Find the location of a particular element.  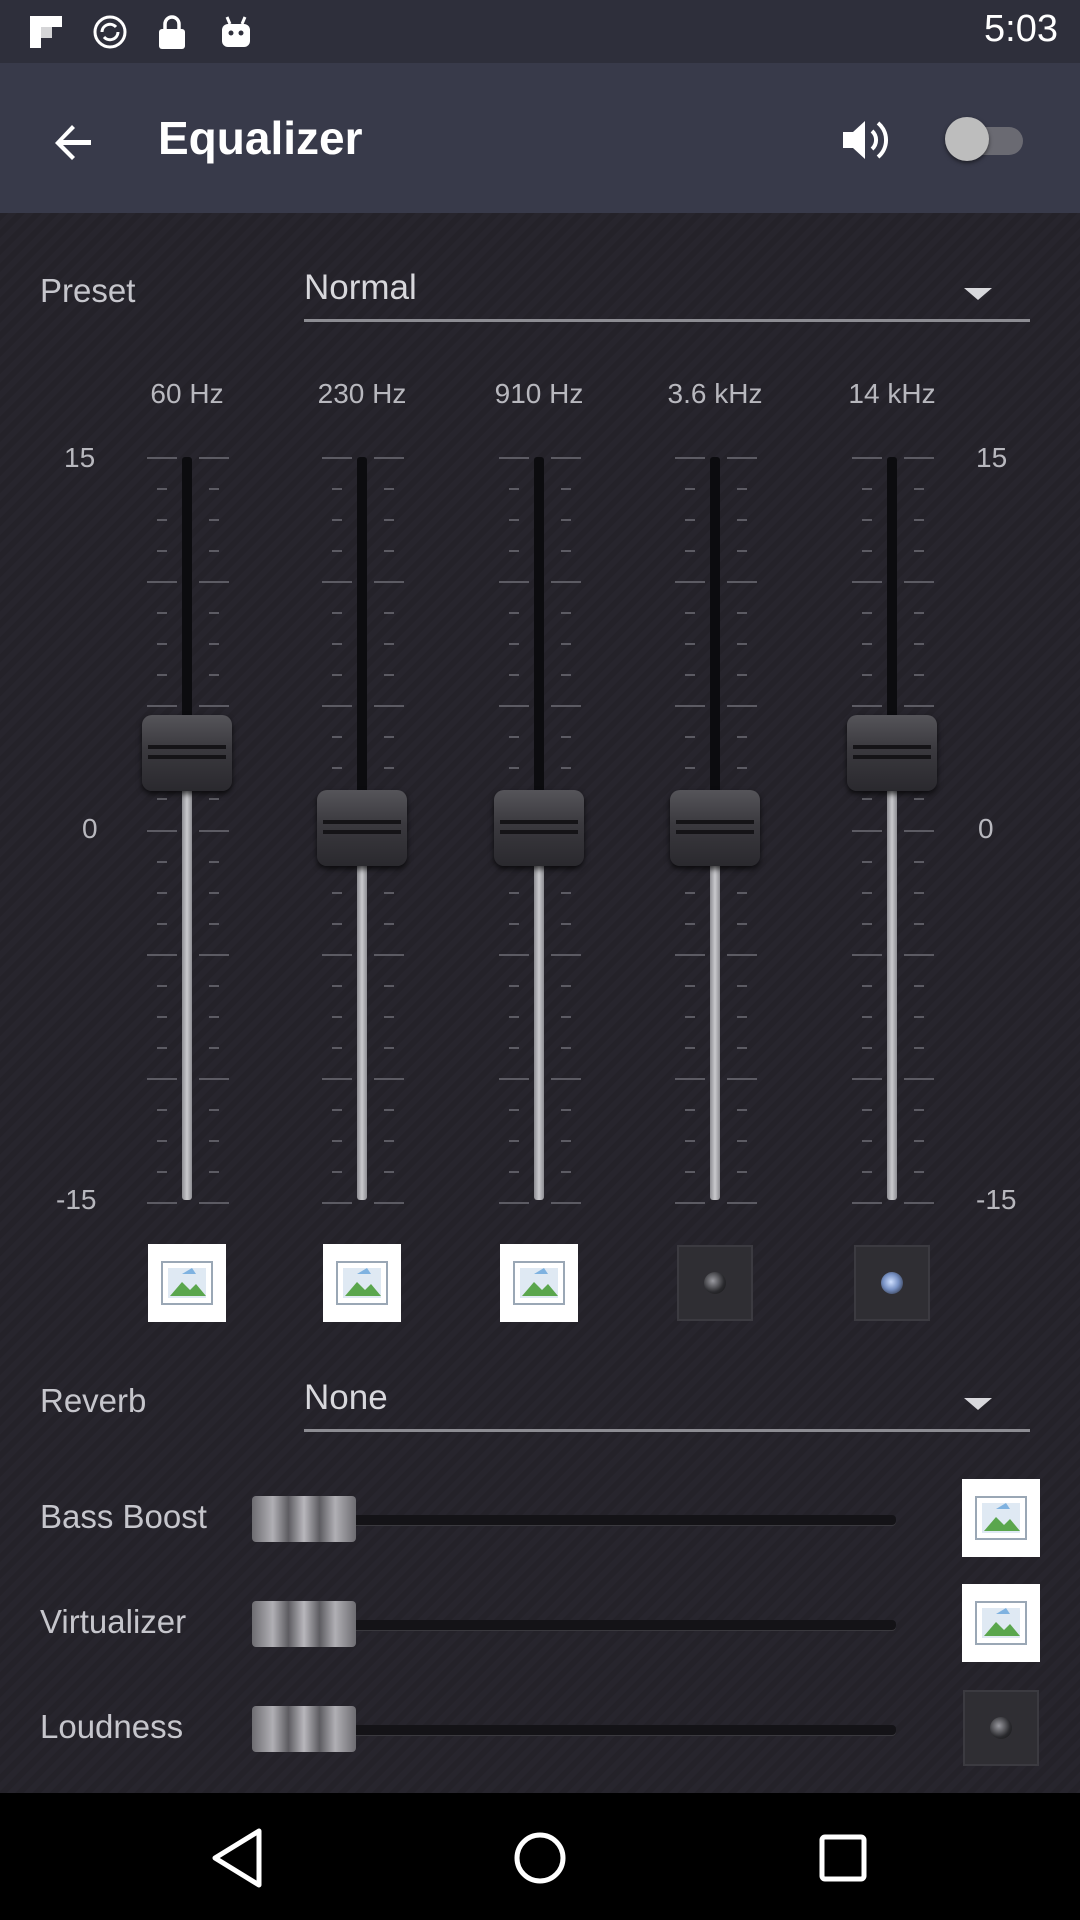

effect-label: Bass Boost is located at coordinates (123, 1516).